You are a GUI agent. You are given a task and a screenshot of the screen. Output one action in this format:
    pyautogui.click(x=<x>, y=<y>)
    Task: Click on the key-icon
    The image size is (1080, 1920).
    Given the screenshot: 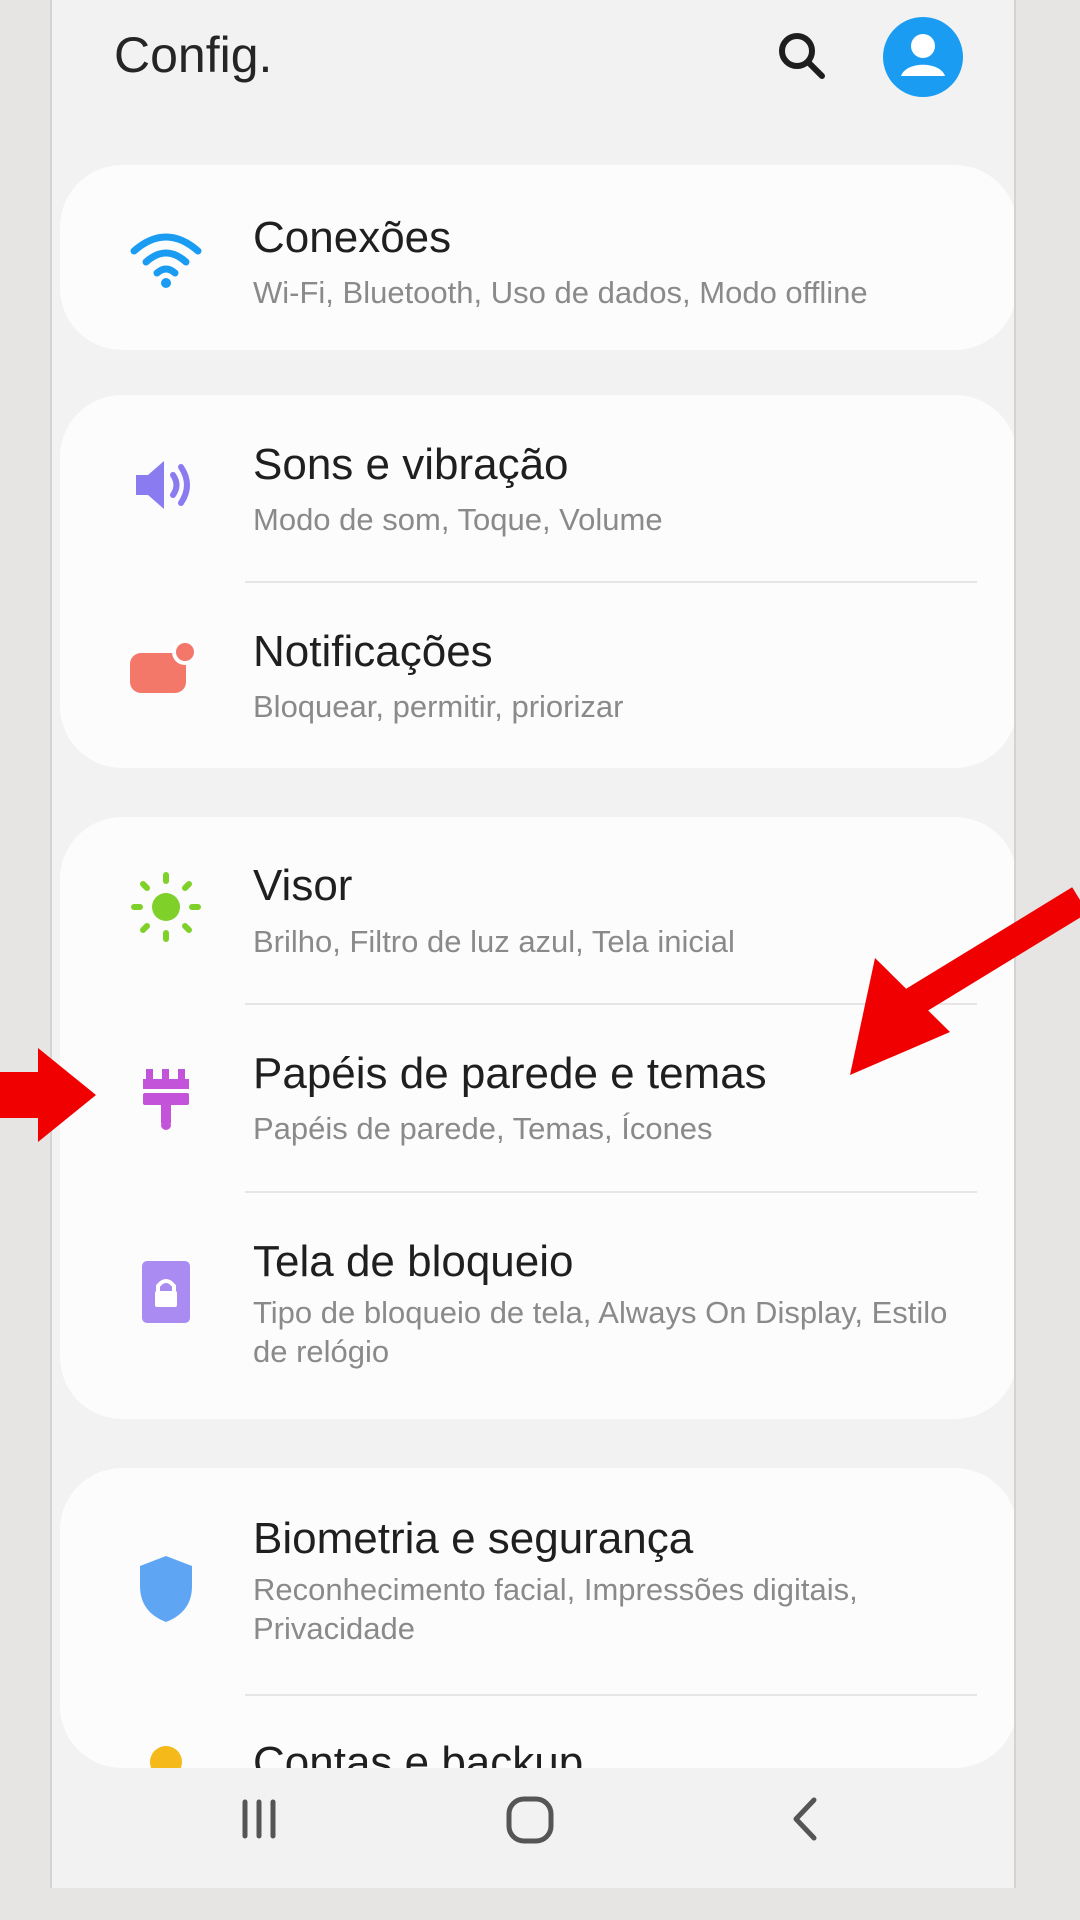 What is the action you would take?
    pyautogui.click(x=166, y=1757)
    